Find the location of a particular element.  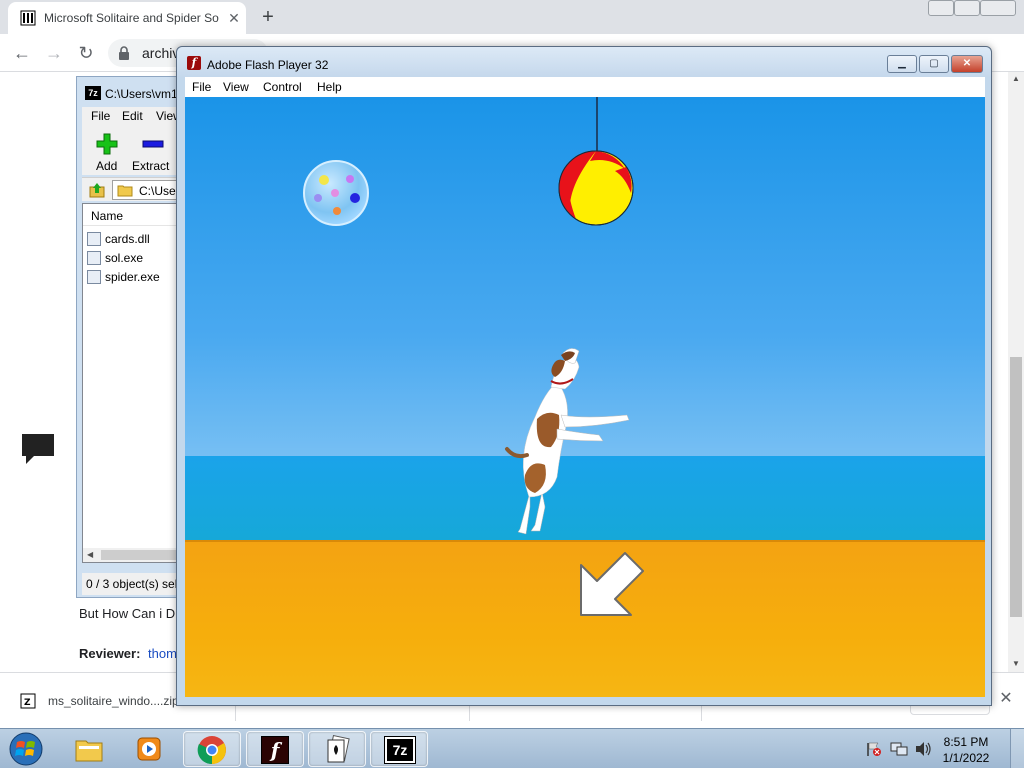

file-name: sol.exe is located at coordinates (124, 258).